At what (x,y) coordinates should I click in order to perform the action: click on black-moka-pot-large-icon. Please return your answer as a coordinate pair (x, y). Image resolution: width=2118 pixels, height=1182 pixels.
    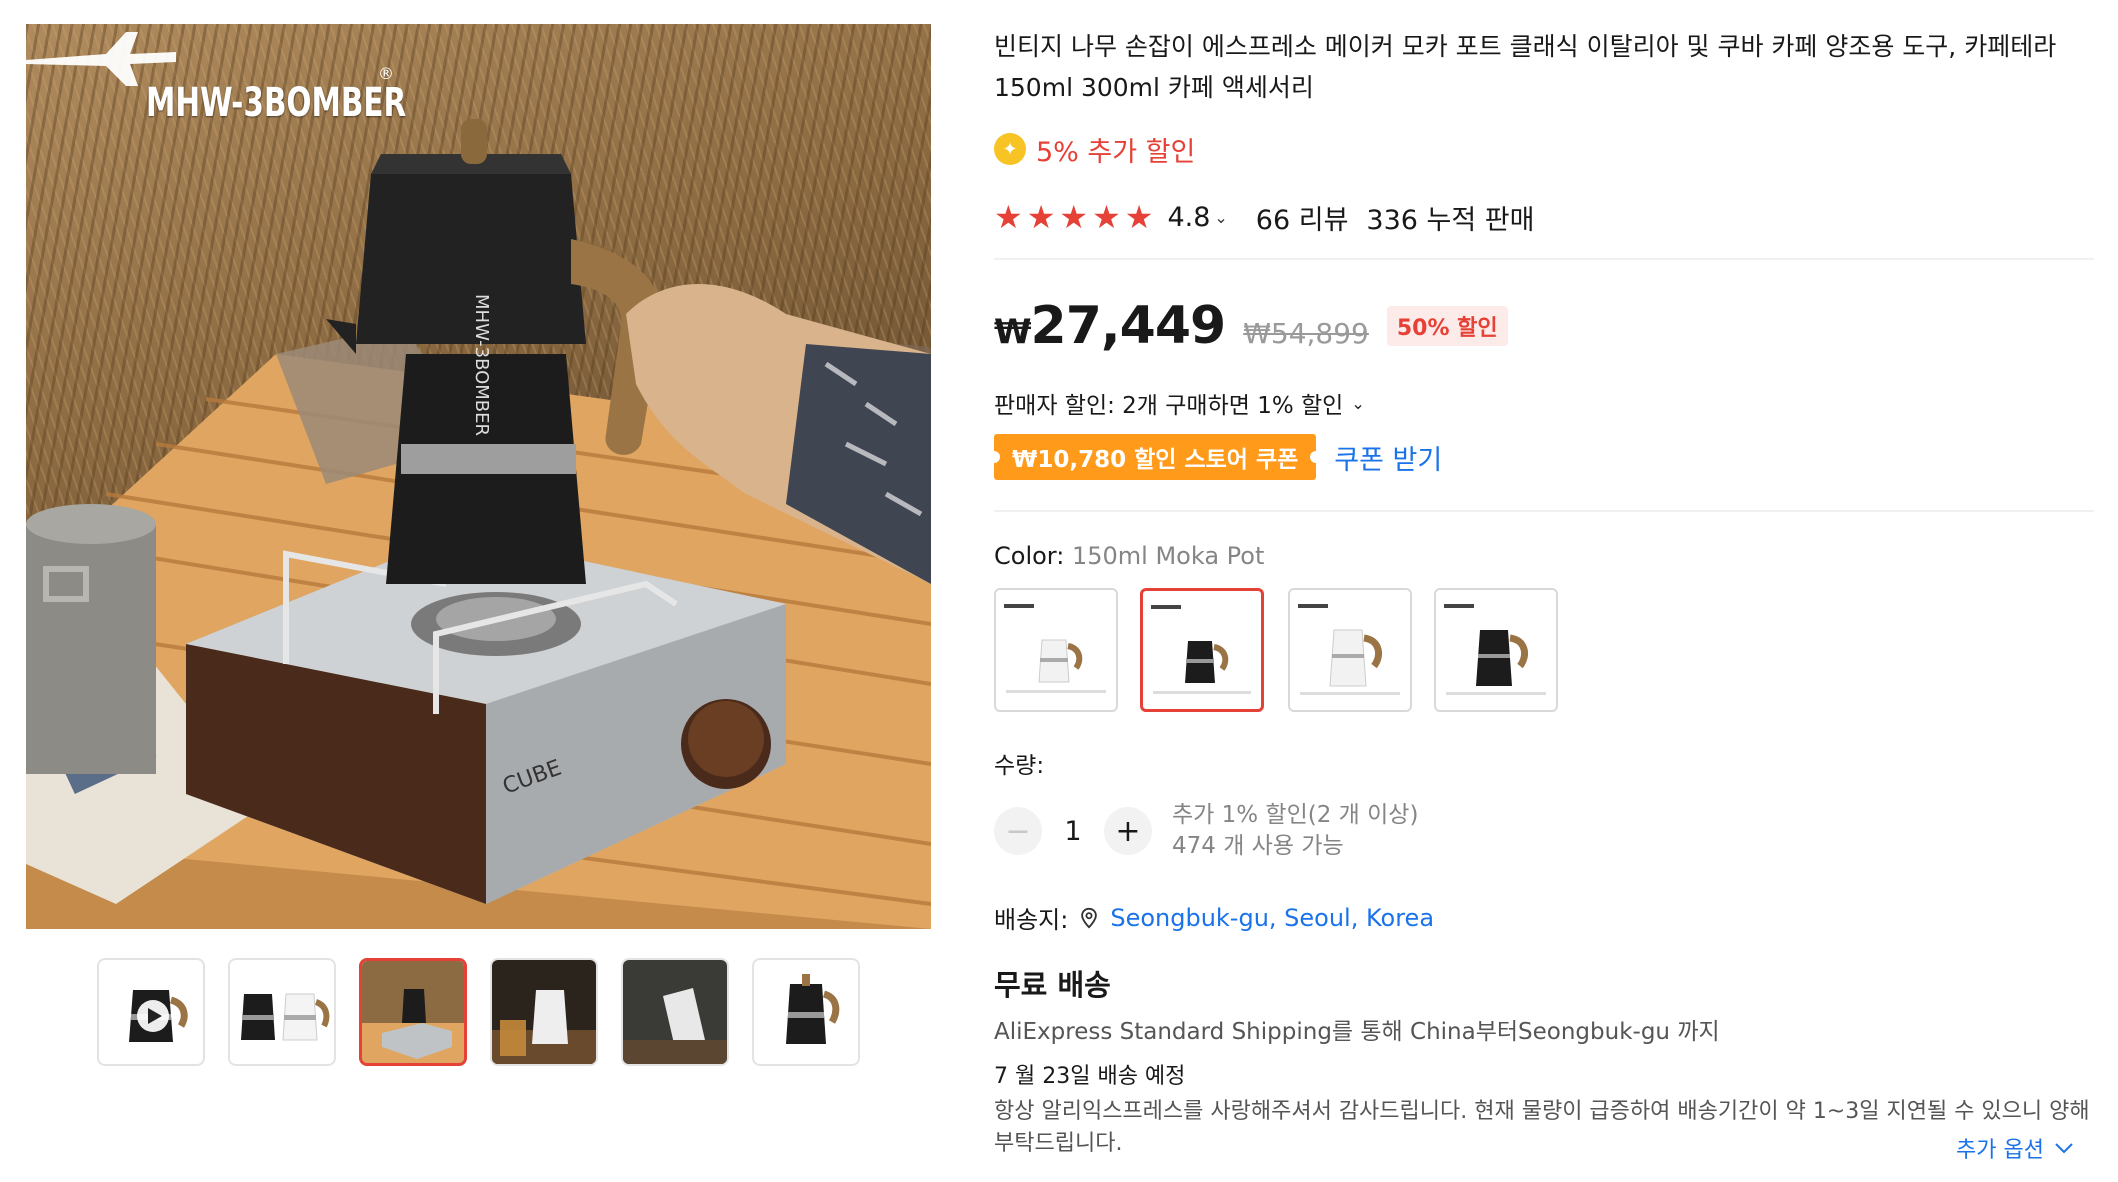
    Looking at the image, I should click on (1495, 649).